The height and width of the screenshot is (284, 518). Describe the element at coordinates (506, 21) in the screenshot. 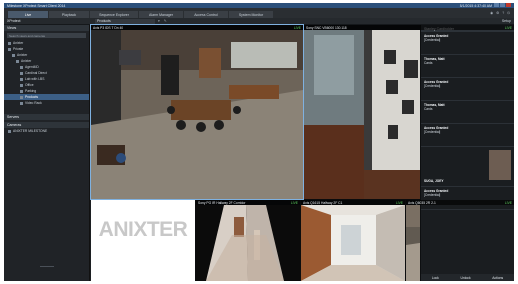

I see `setup-button: Setup` at that location.